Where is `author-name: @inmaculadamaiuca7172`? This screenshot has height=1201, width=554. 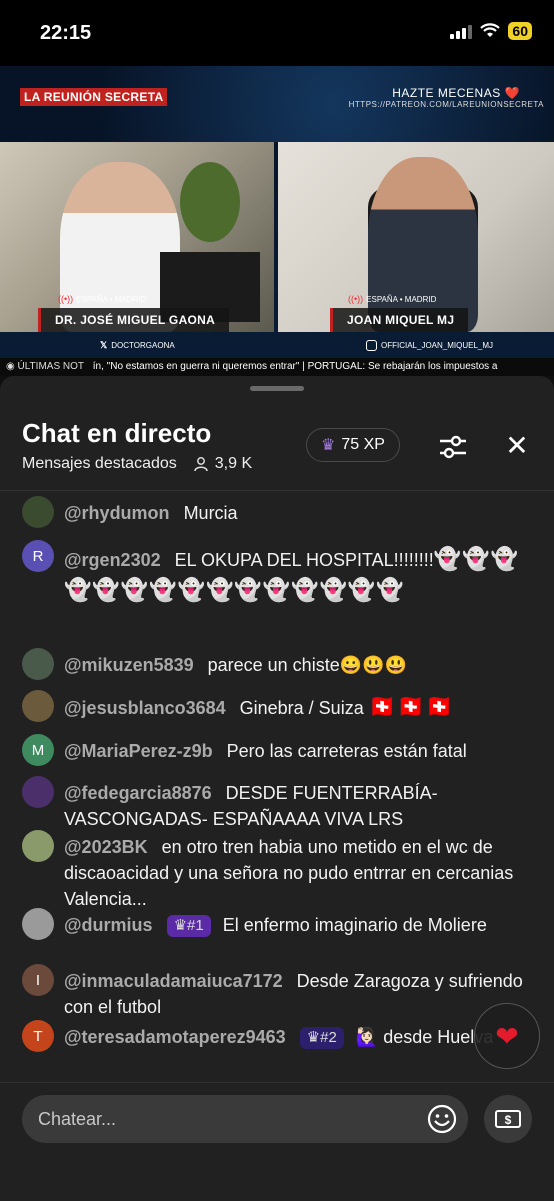 author-name: @inmaculadamaiuca7172 is located at coordinates (173, 981).